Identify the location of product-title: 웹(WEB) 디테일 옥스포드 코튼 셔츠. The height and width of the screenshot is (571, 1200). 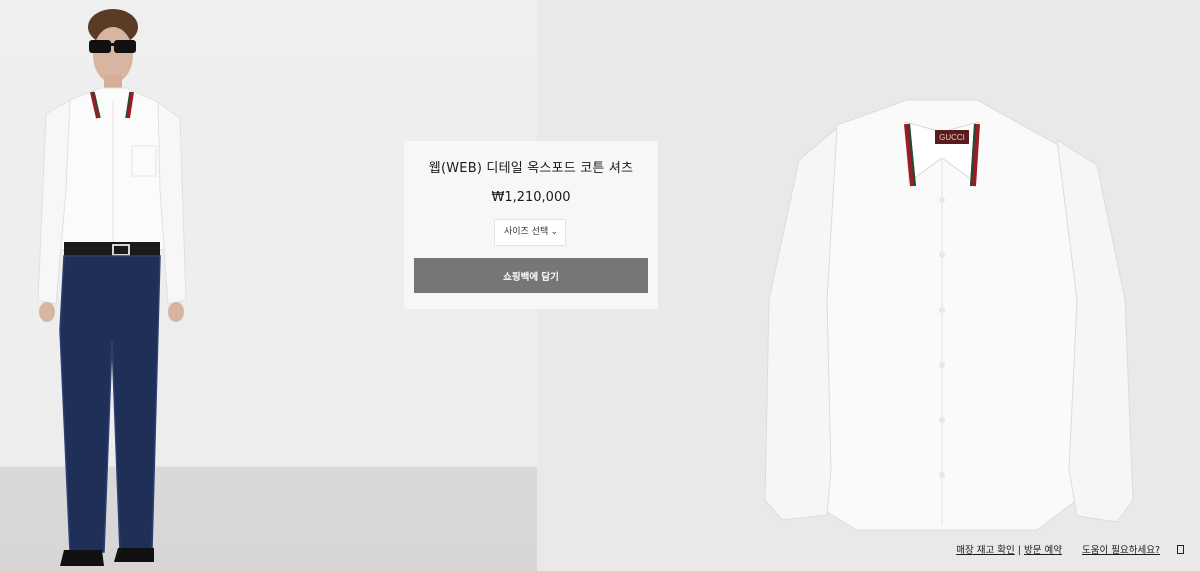
(531, 168).